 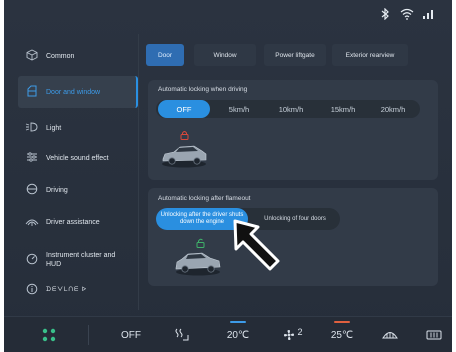 I want to click on signal-icon, so click(x=429, y=15).